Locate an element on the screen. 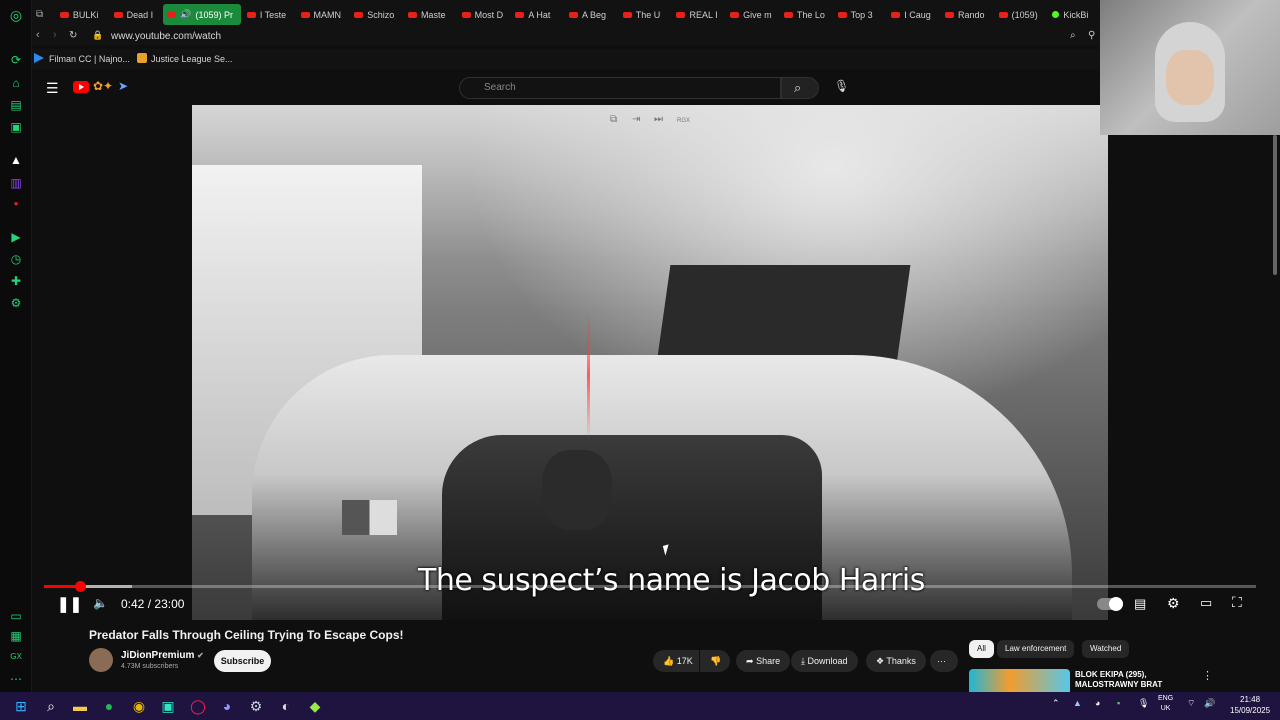  tab: REAL I is located at coordinates (698, 14).